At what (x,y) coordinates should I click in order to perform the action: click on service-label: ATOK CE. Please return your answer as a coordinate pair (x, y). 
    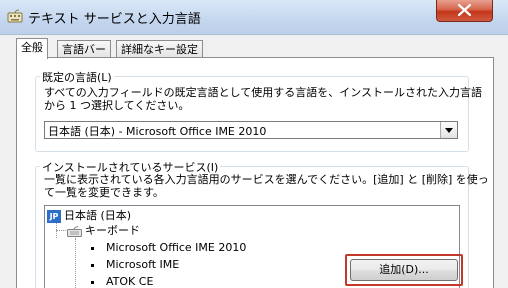
    Looking at the image, I should click on (130, 281).